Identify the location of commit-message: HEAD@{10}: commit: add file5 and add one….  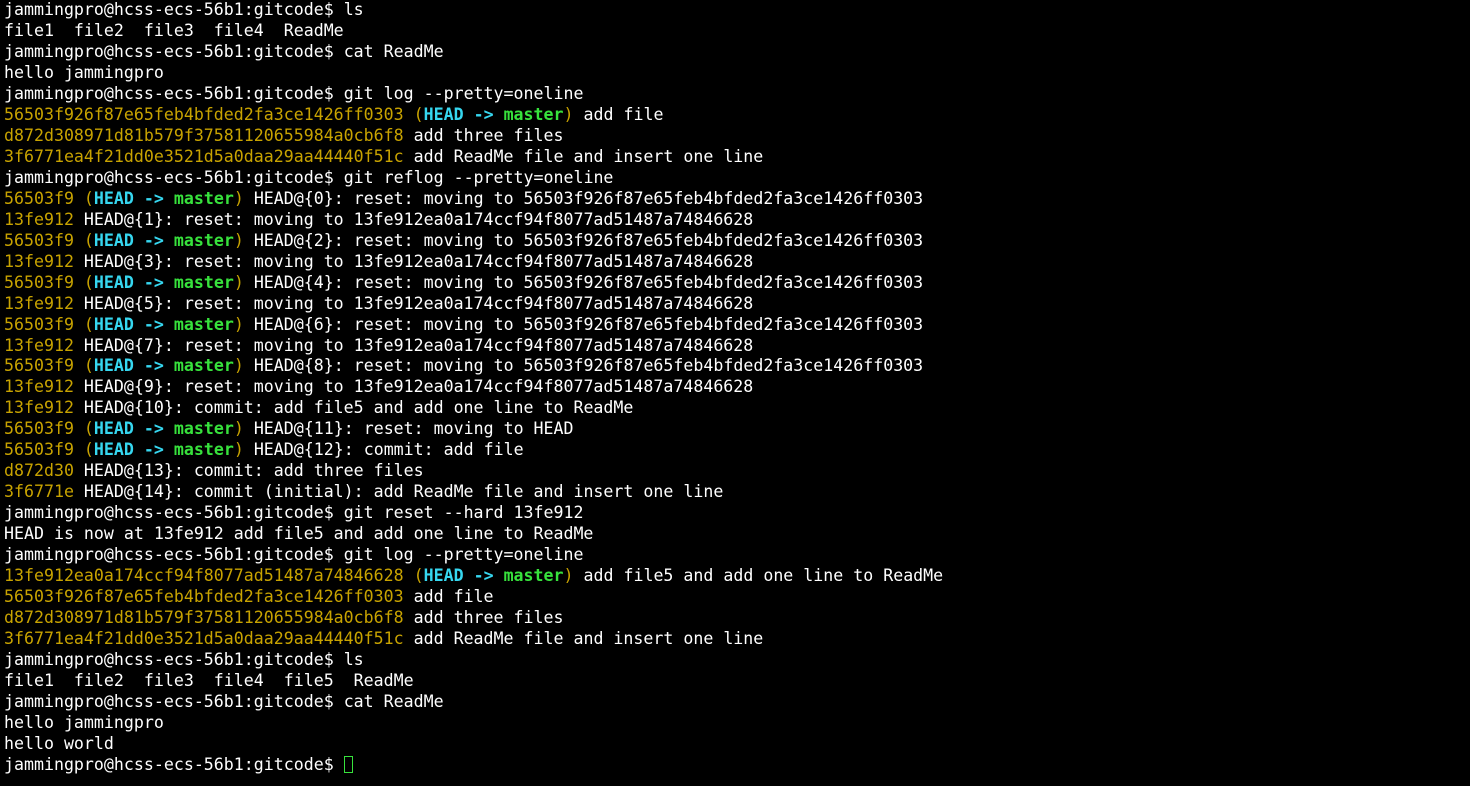
(353, 408).